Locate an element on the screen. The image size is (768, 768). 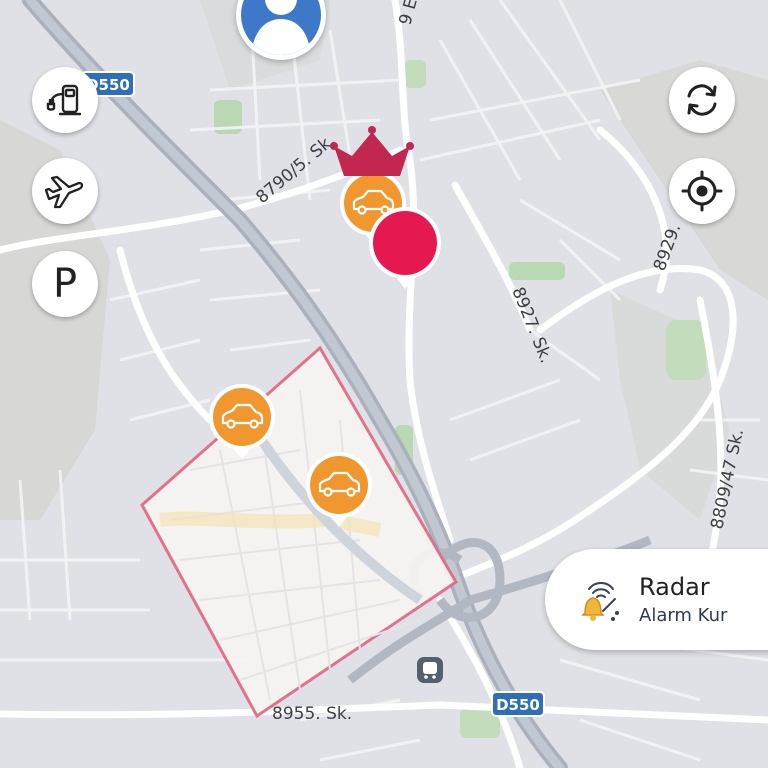
airport-button is located at coordinates (65, 191).